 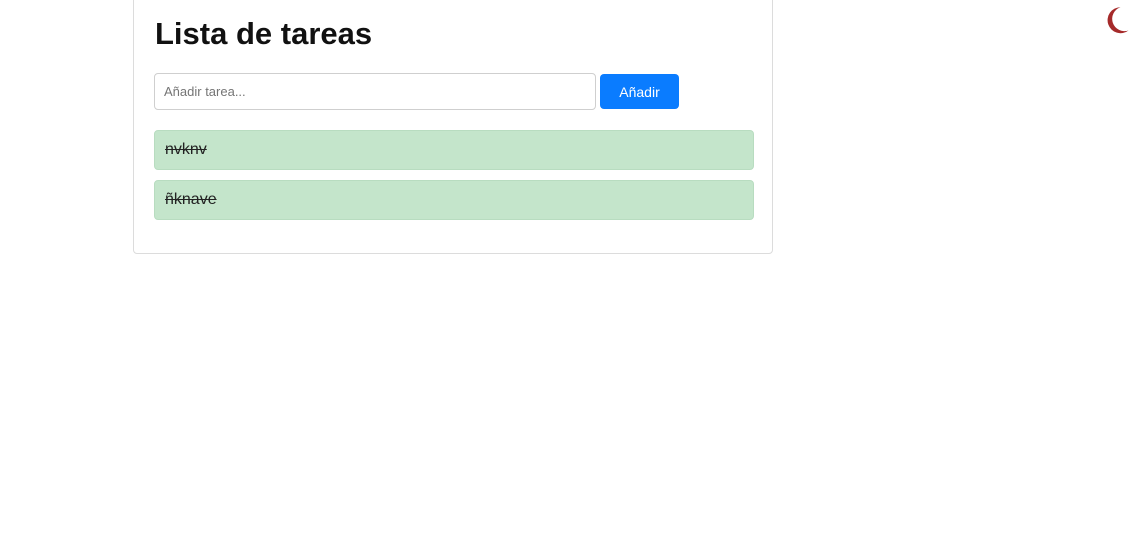 I want to click on task-item: nvknv, so click(x=454, y=150).